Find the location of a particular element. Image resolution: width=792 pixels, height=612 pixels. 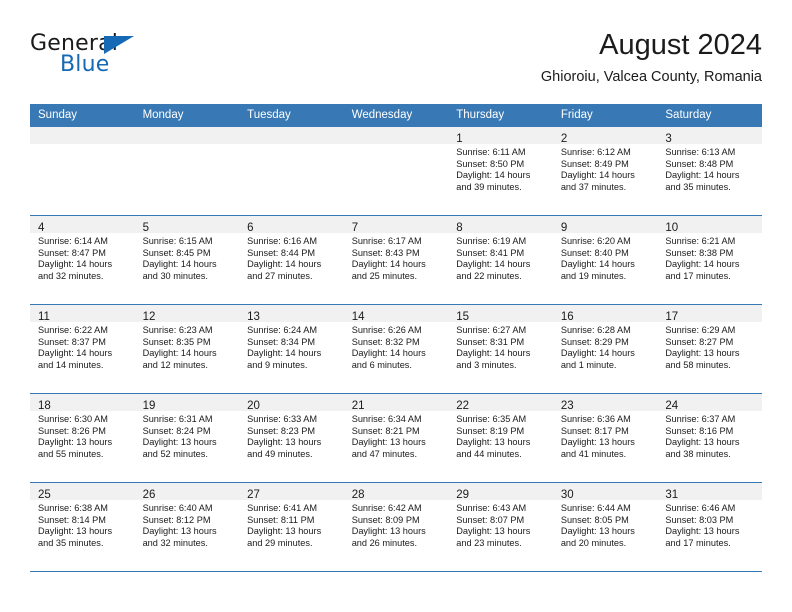

sunset-text: Sunset: 8:45 PM is located at coordinates (176, 252).